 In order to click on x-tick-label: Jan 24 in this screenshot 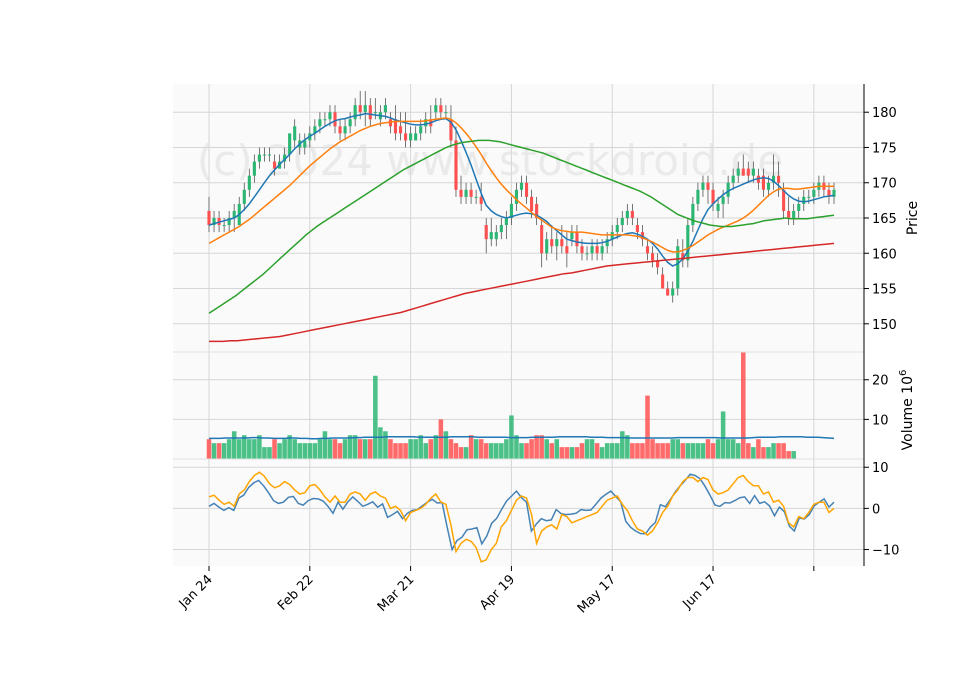, I will do `click(196, 592)`.